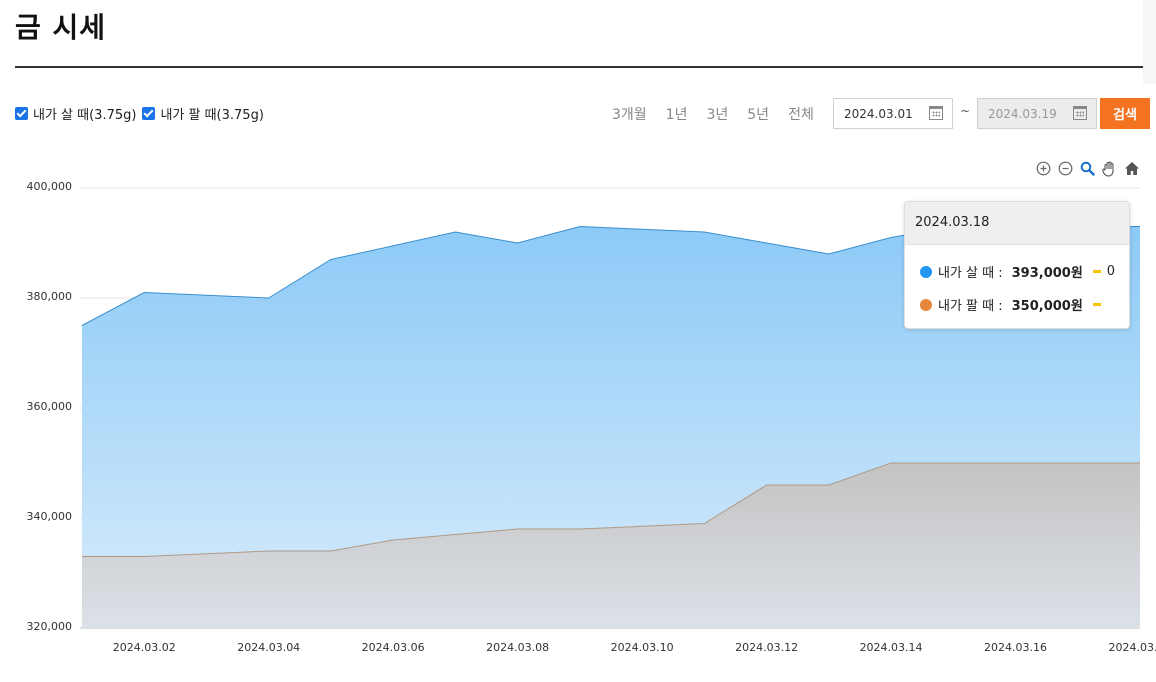 Image resolution: width=1156 pixels, height=682 pixels. What do you see at coordinates (50, 516) in the screenshot?
I see `y-tick-label: 340,000` at bounding box center [50, 516].